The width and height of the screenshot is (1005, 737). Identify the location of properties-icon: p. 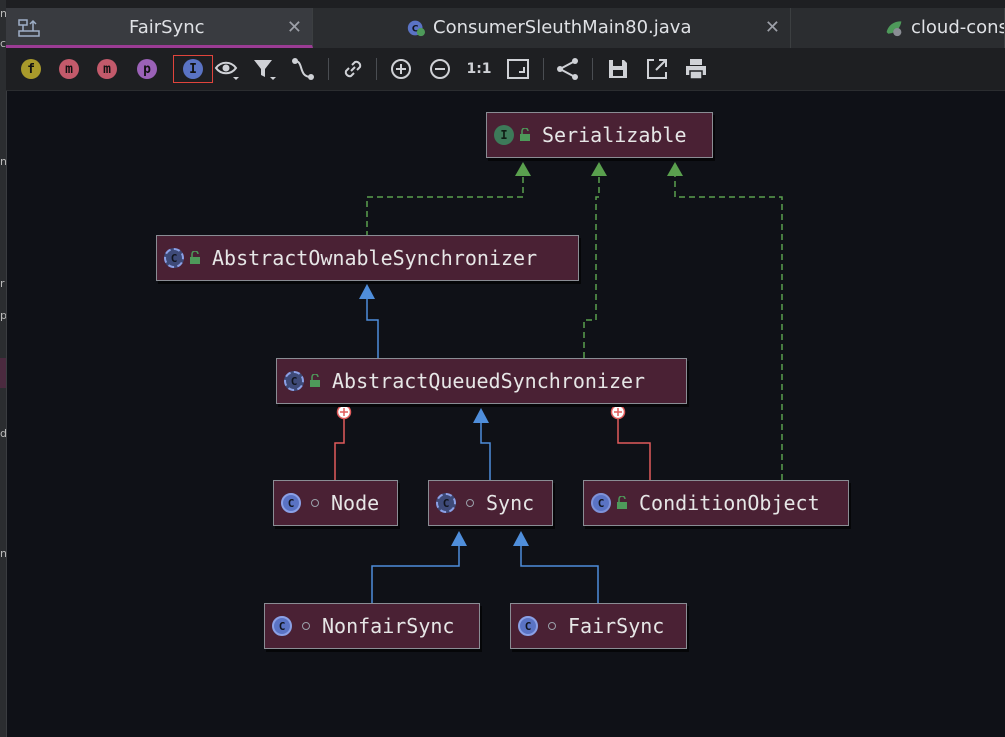
(147, 69).